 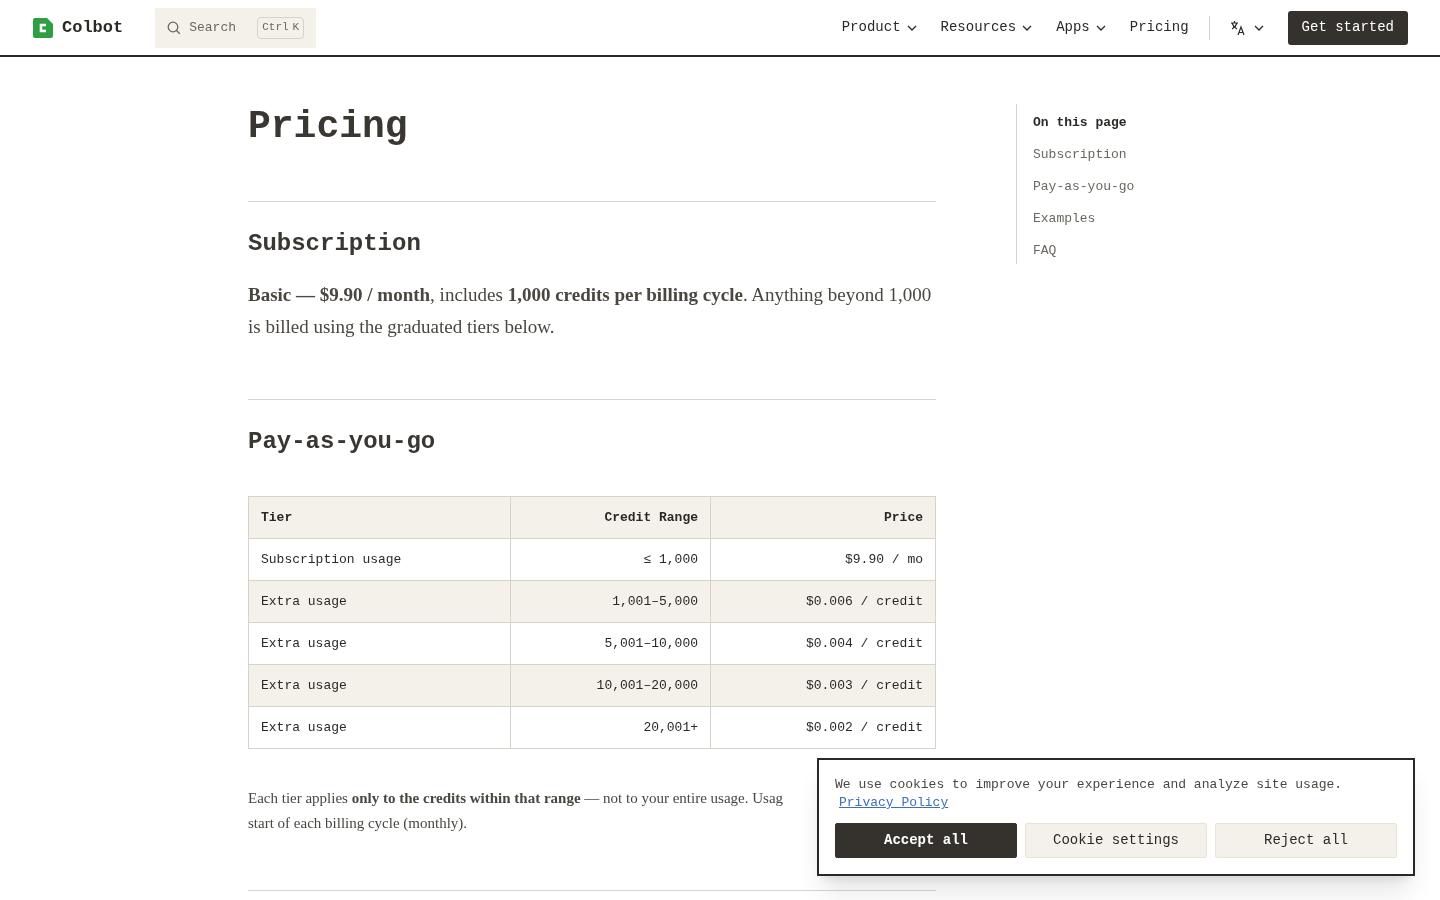 I want to click on table-cell: $0.003 / credit, so click(x=823, y=685).